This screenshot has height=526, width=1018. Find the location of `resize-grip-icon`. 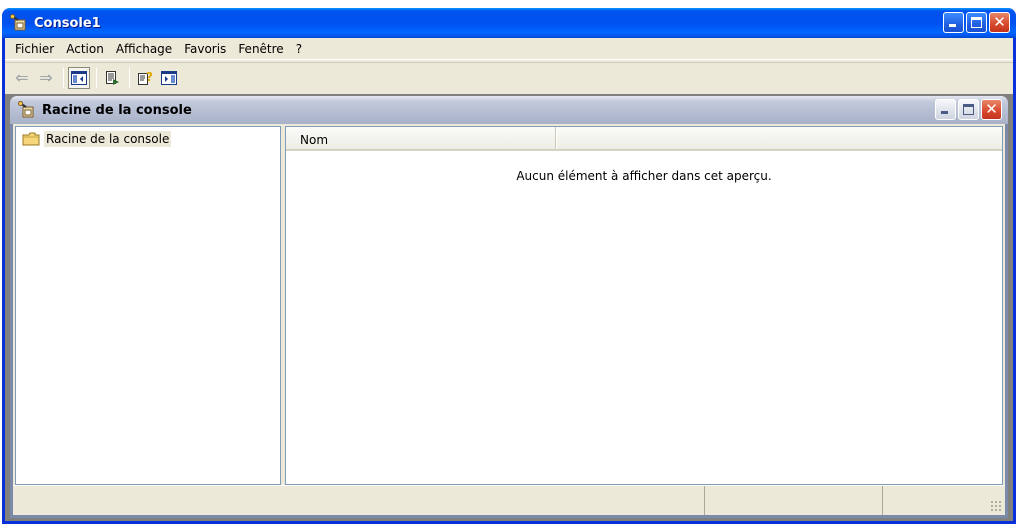

resize-grip-icon is located at coordinates (996, 506).